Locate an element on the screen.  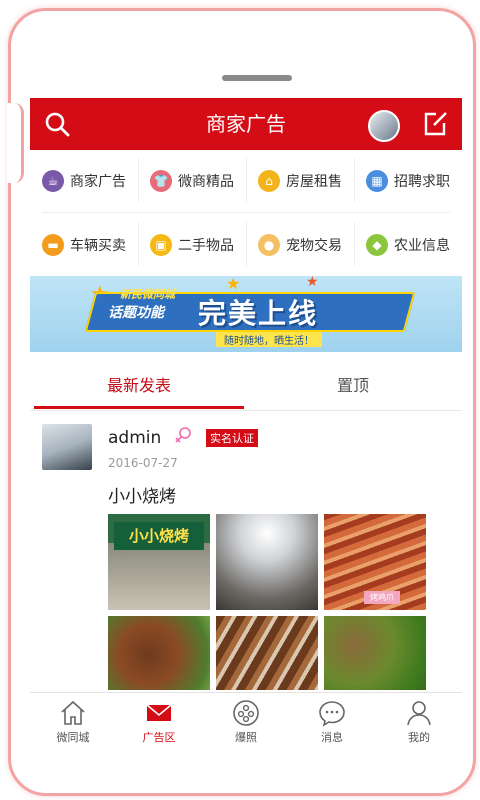
edit-icon is located at coordinates (435, 124).